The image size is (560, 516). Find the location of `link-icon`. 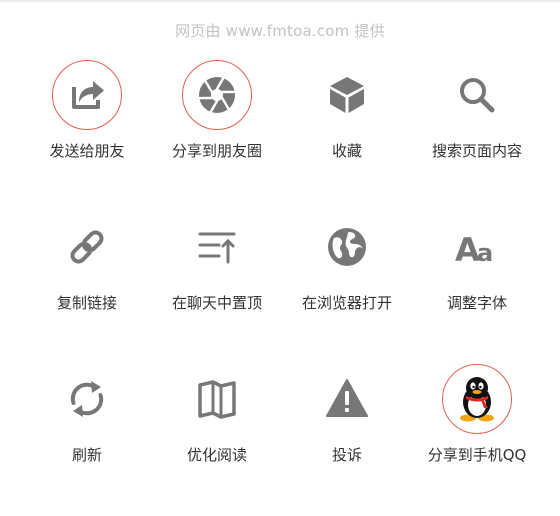

link-icon is located at coordinates (87, 247).